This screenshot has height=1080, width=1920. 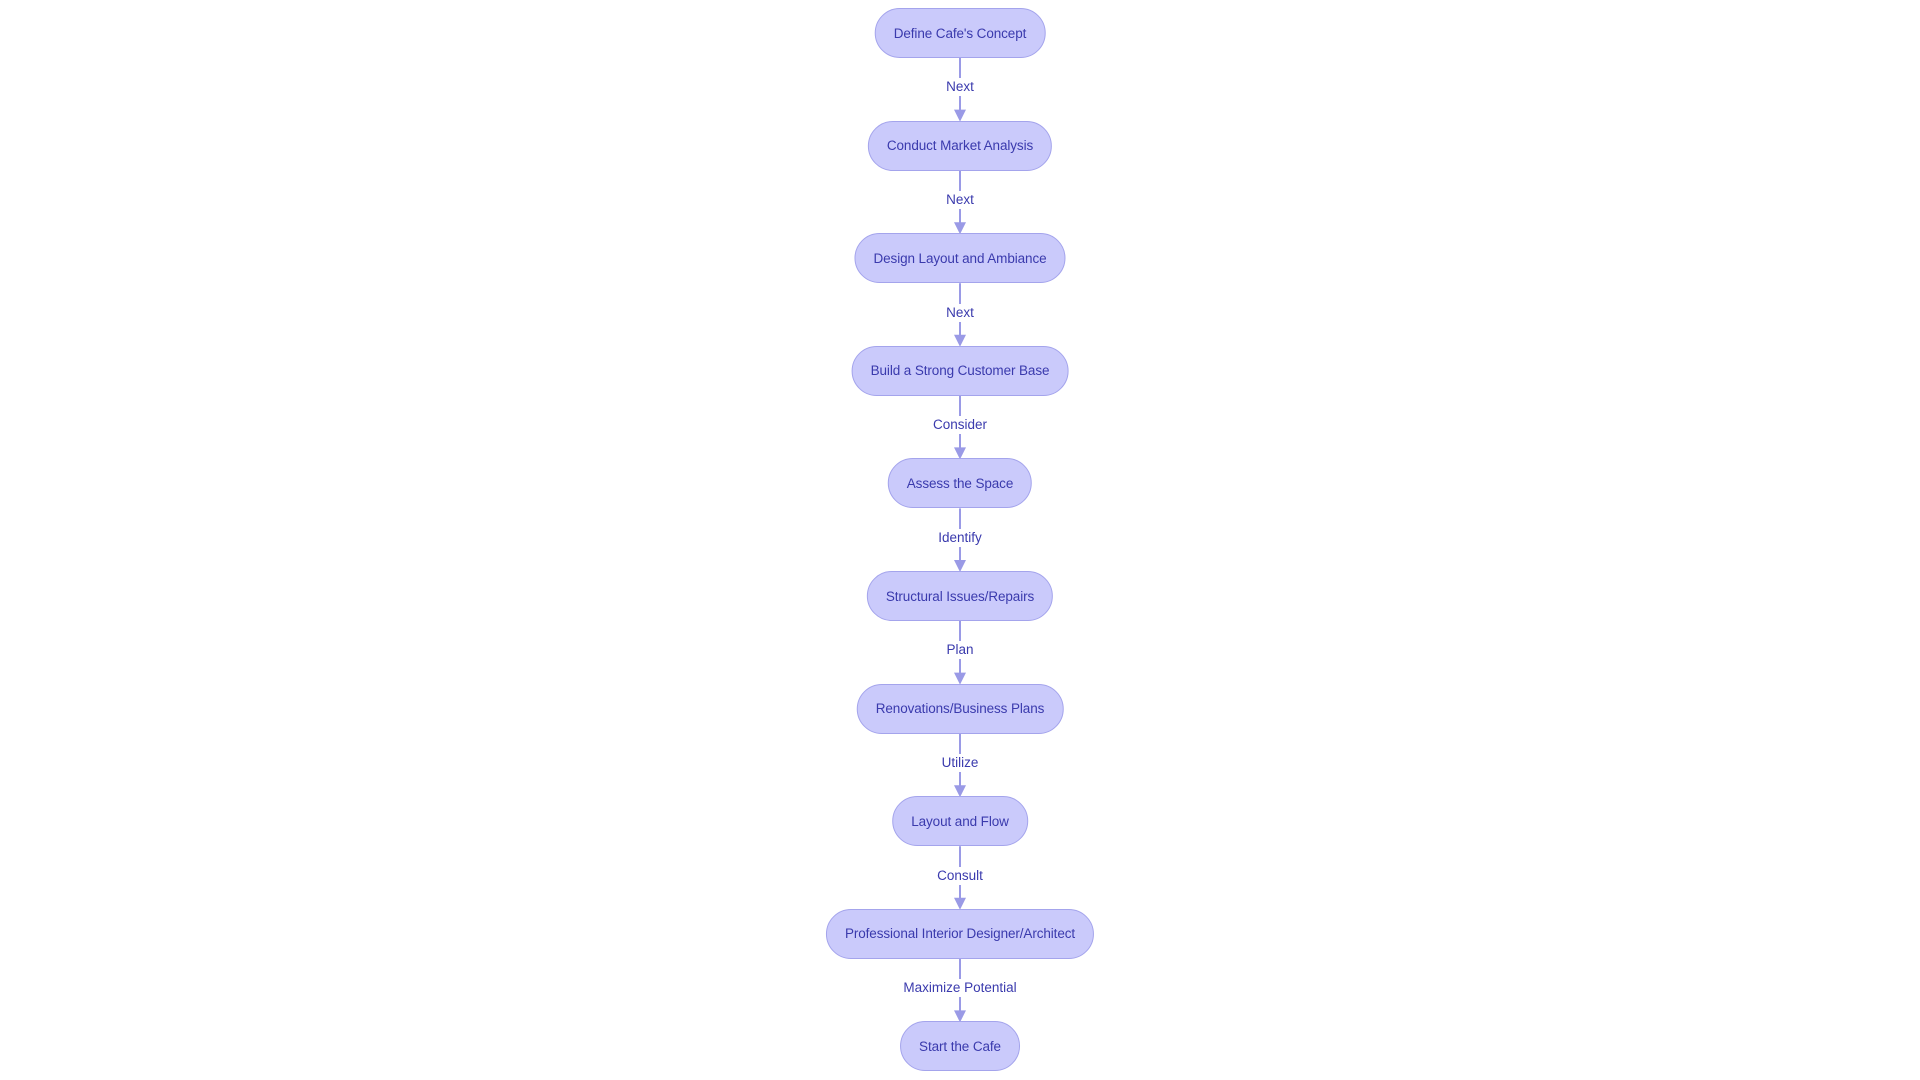 I want to click on edge-label-next-1: Next, so click(x=960, y=87).